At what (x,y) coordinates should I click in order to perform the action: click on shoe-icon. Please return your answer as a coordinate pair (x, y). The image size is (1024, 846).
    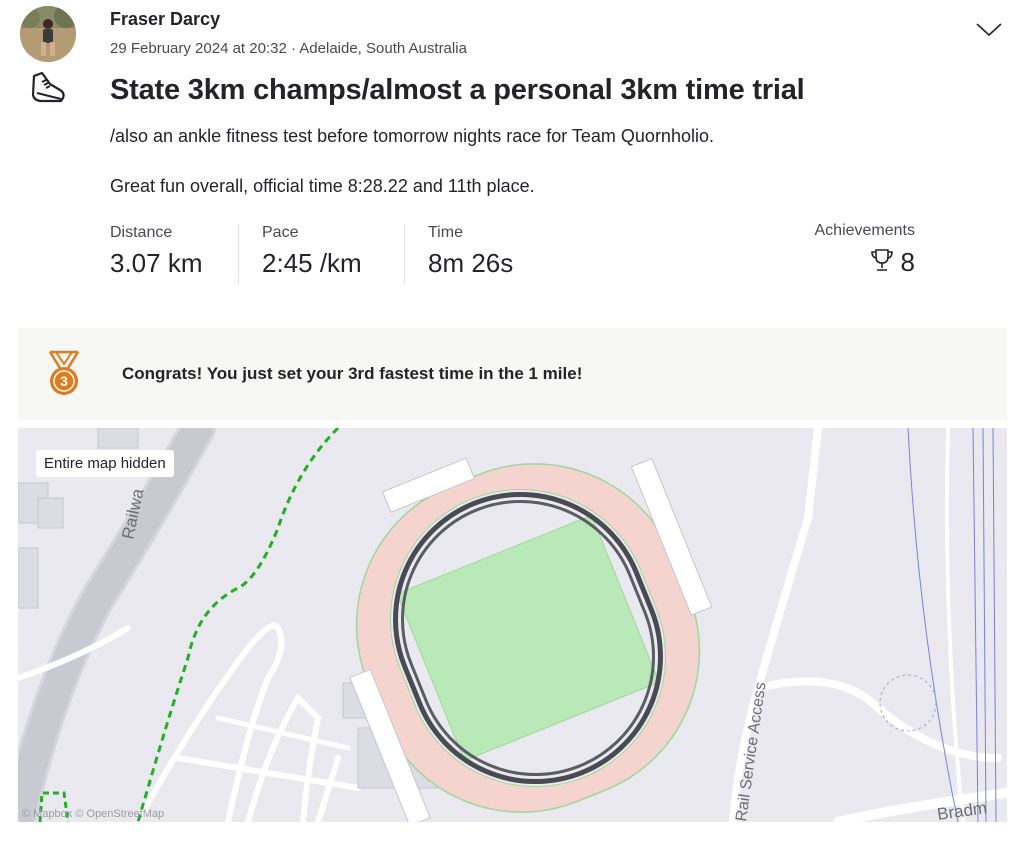
    Looking at the image, I should click on (48, 88).